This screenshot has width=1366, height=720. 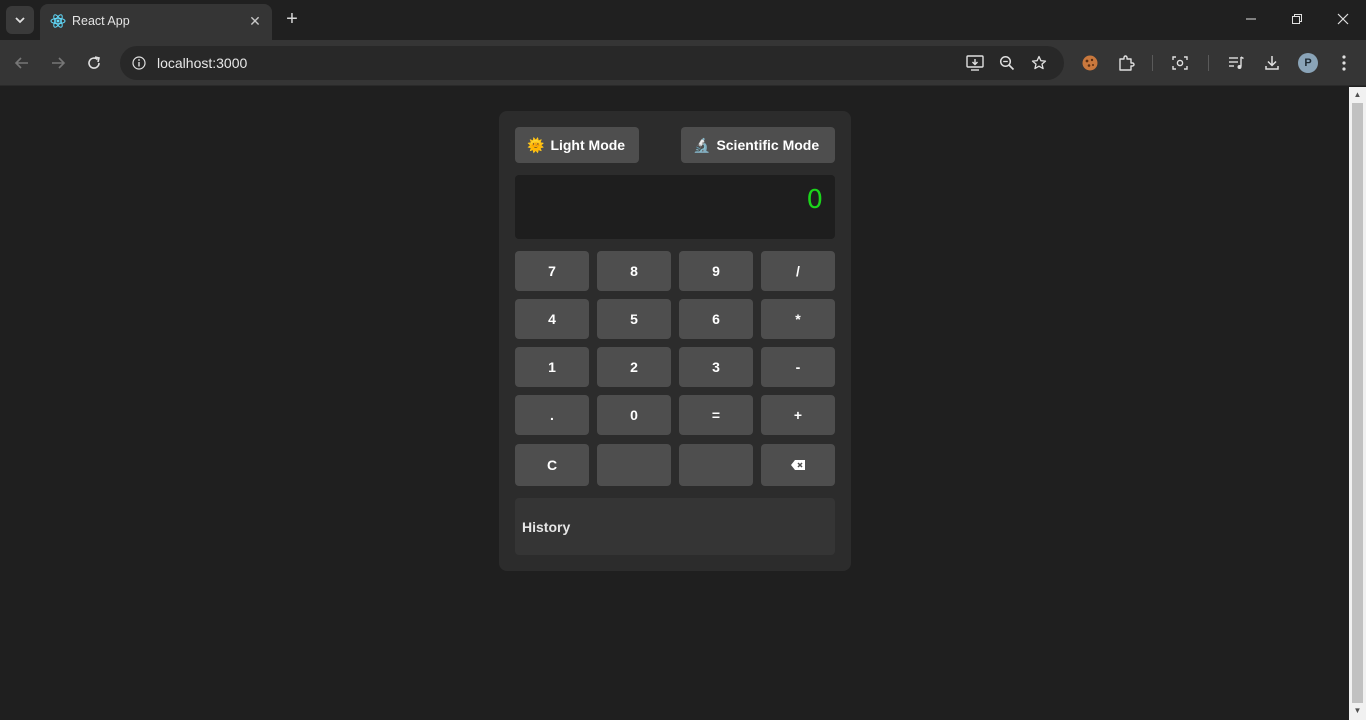 I want to click on page-scrollbar: ▲ ▼, so click(x=1357, y=403).